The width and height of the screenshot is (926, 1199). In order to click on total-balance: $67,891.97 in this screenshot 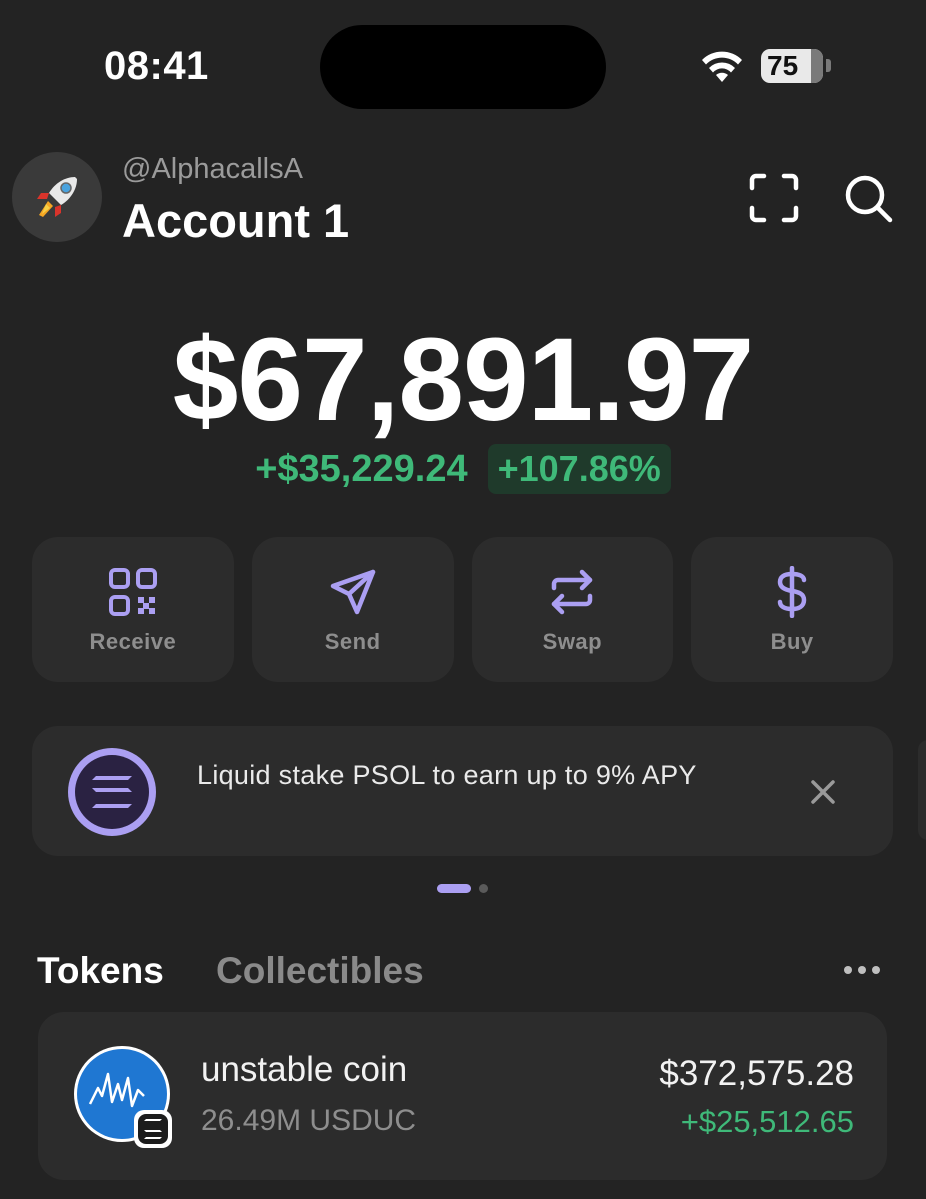, I will do `click(463, 380)`.